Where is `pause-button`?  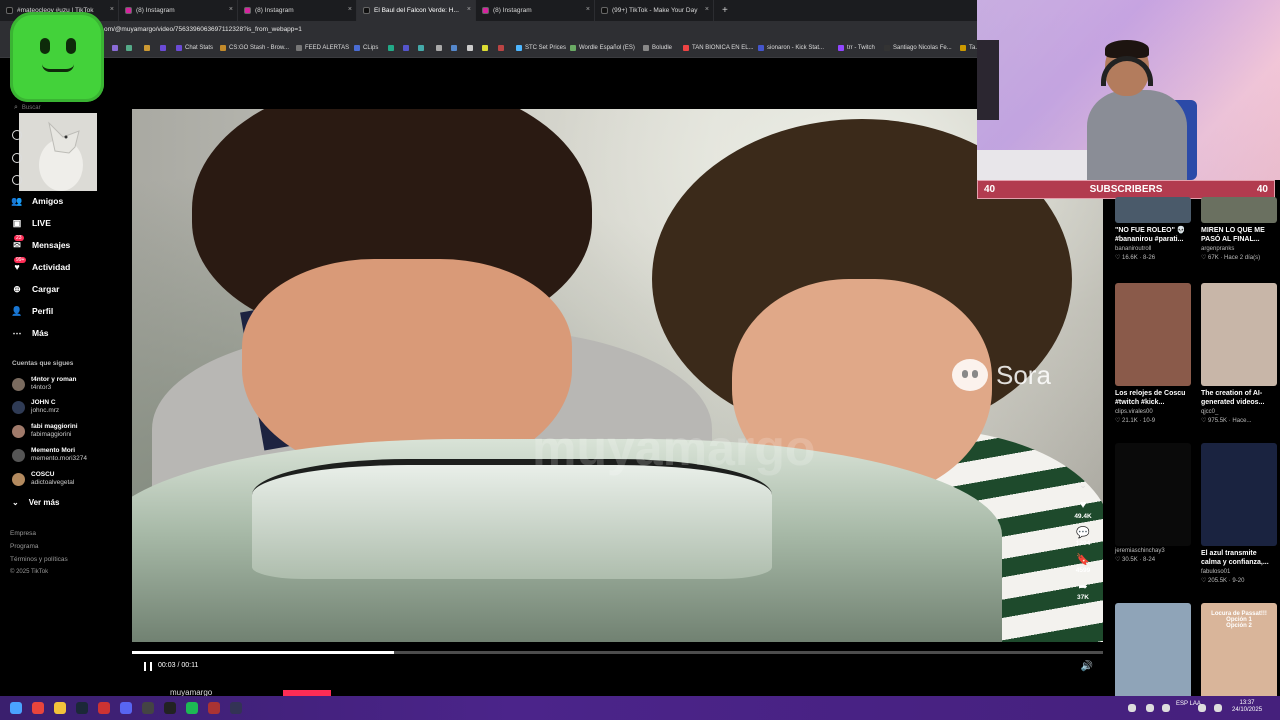
pause-button is located at coordinates (148, 666).